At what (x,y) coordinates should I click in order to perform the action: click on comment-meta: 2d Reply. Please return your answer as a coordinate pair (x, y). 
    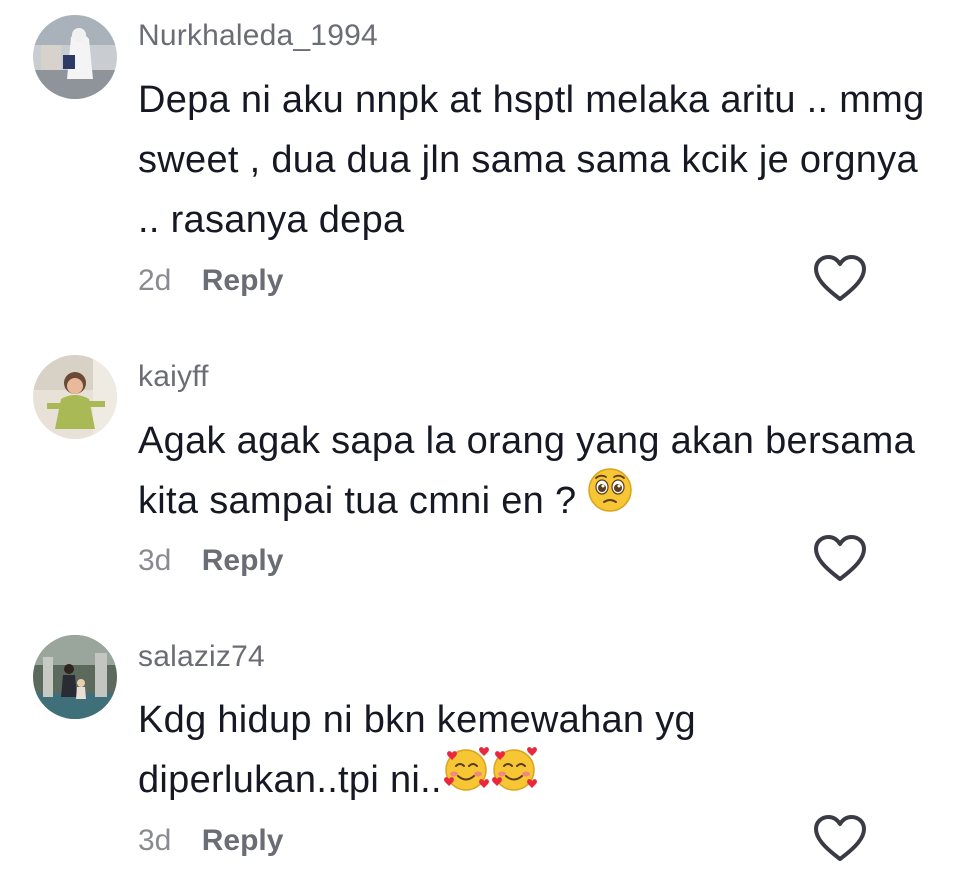
    Looking at the image, I should click on (210, 281).